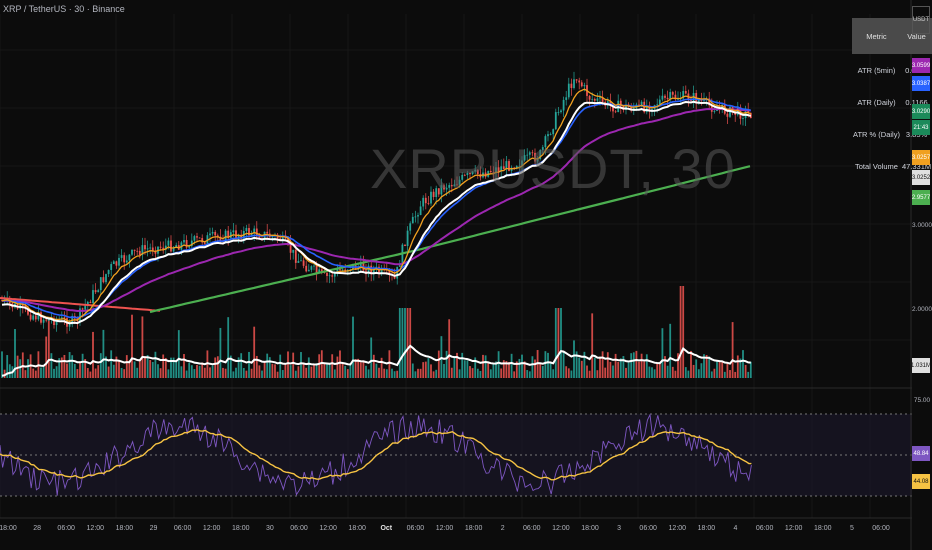  Describe the element at coordinates (553, 168) in the screenshot. I see `symbol-watermark: XRPUSDT, 30` at that location.